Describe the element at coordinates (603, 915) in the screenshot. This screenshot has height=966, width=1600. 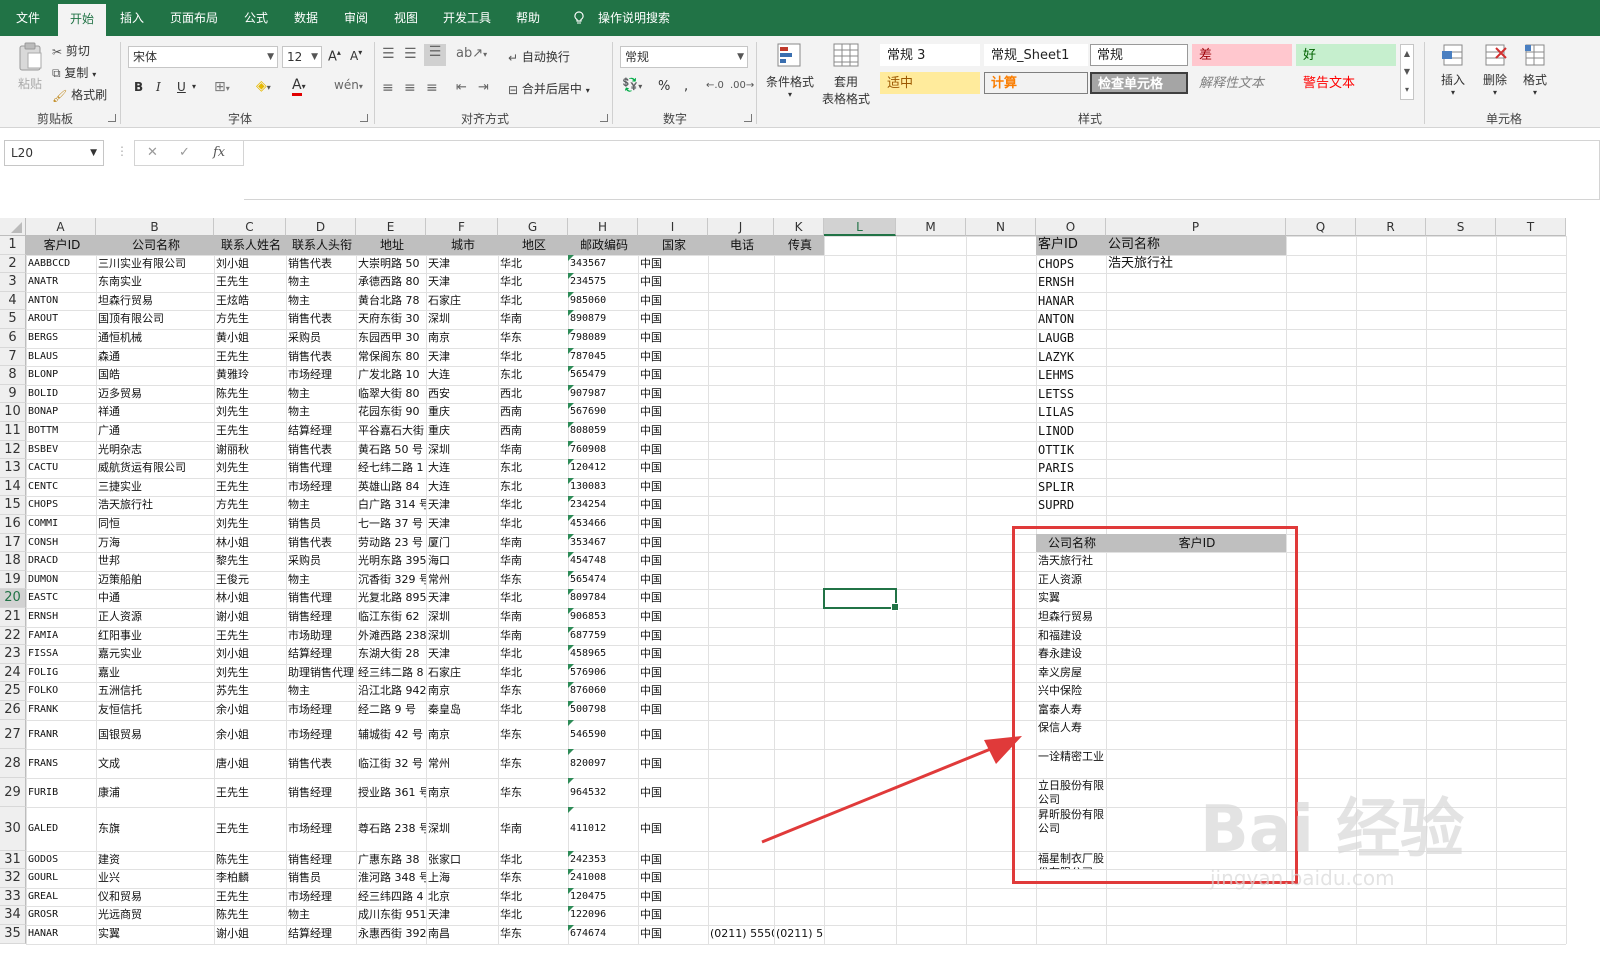
I see `data-cell: 122096` at that location.